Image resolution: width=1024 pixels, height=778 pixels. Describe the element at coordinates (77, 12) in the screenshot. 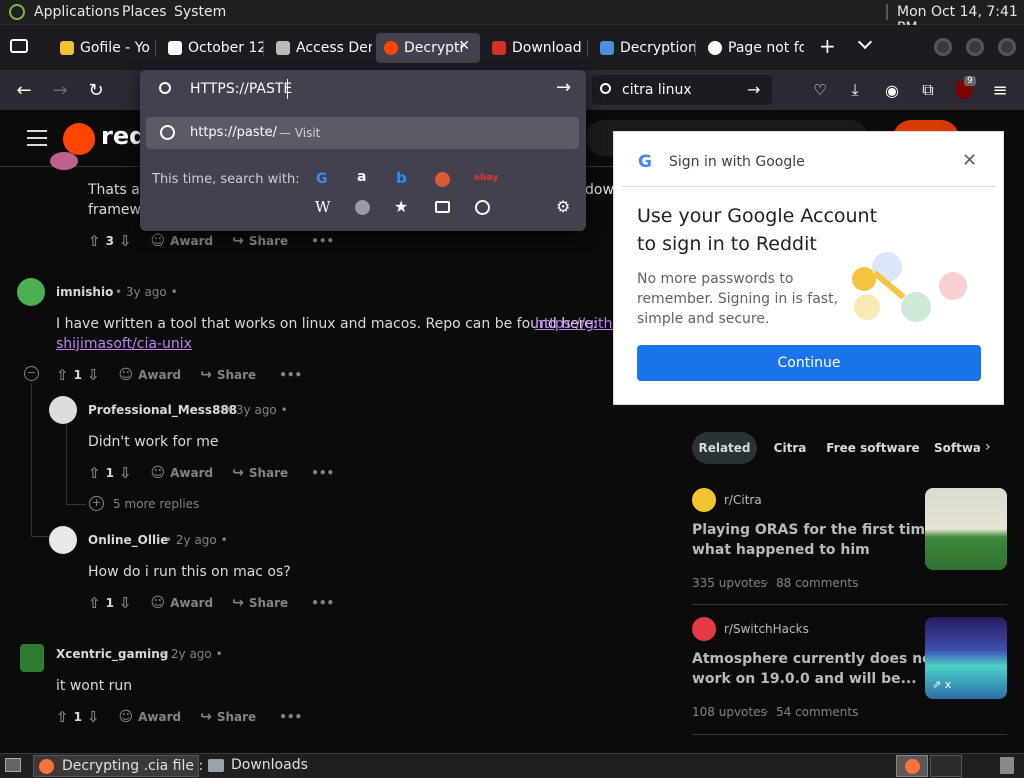

I see `applications-menu: Applications` at that location.